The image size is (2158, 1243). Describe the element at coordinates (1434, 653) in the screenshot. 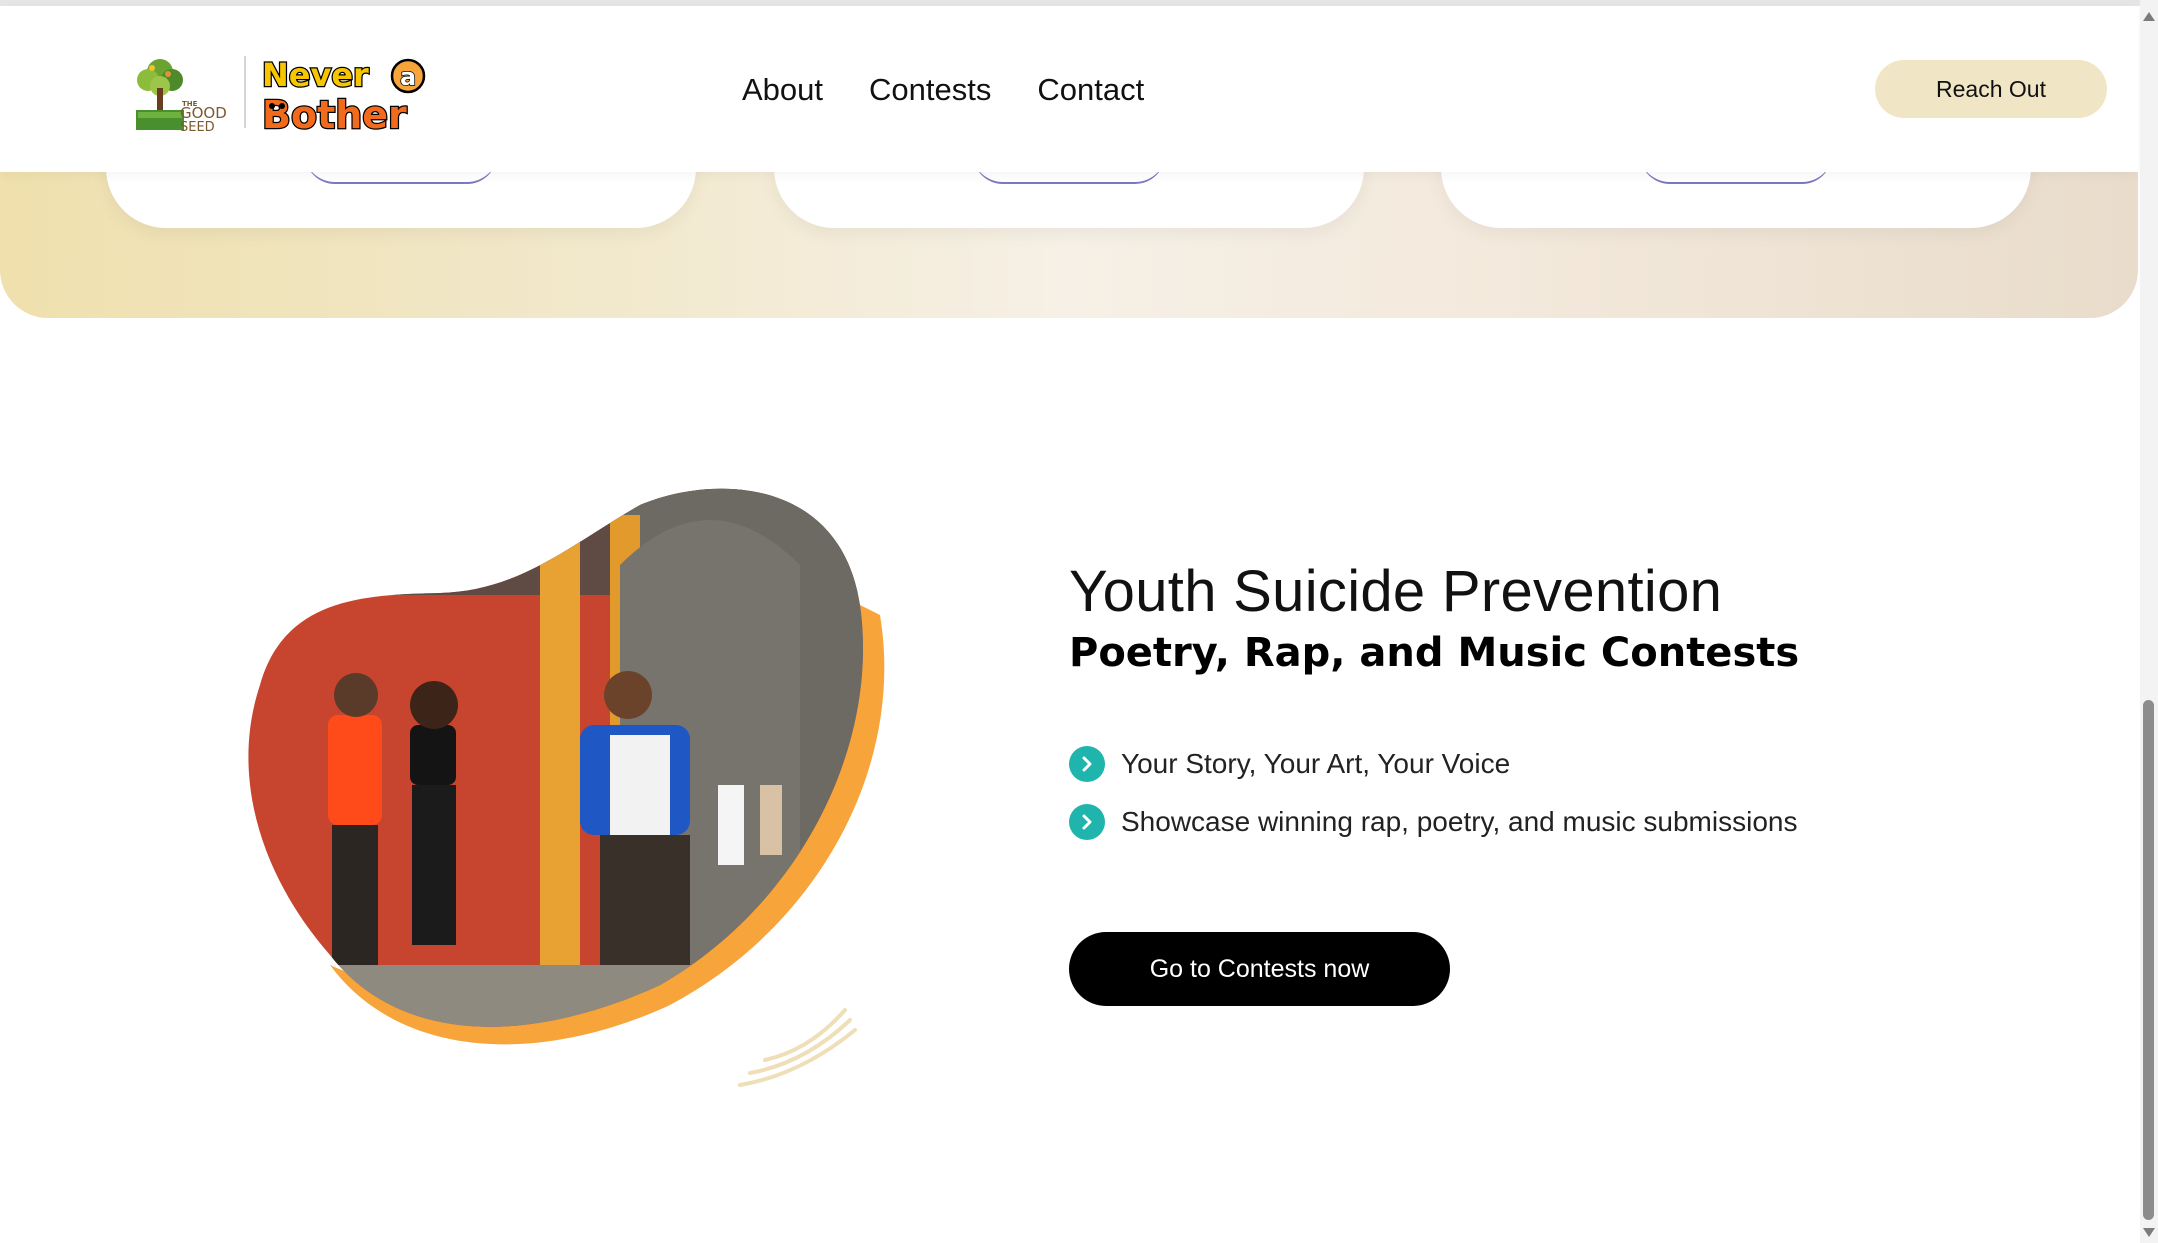

I see `section-subtitle: Poetry, Rap, and Music Contests` at that location.